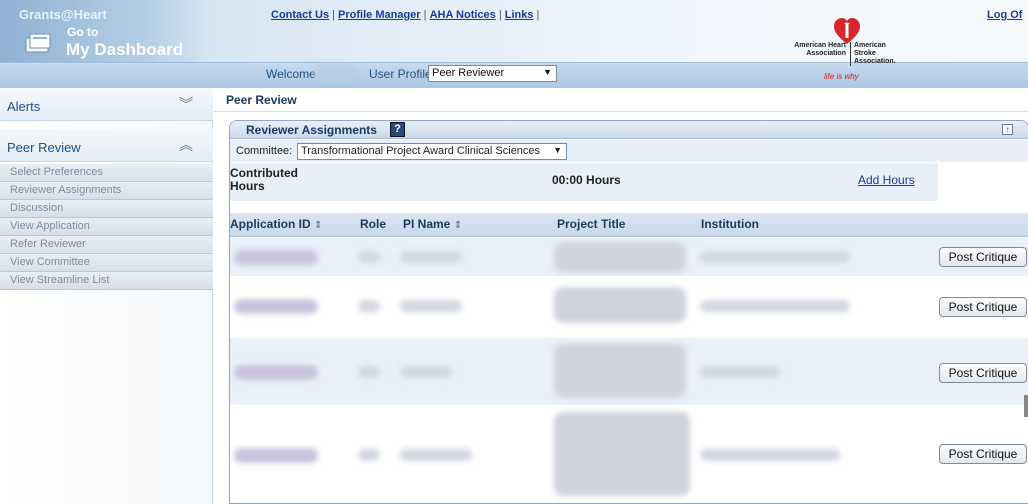 This screenshot has height=504, width=1028. Describe the element at coordinates (1007, 129) in the screenshot. I see `panel-collapse-icon: ↑` at that location.